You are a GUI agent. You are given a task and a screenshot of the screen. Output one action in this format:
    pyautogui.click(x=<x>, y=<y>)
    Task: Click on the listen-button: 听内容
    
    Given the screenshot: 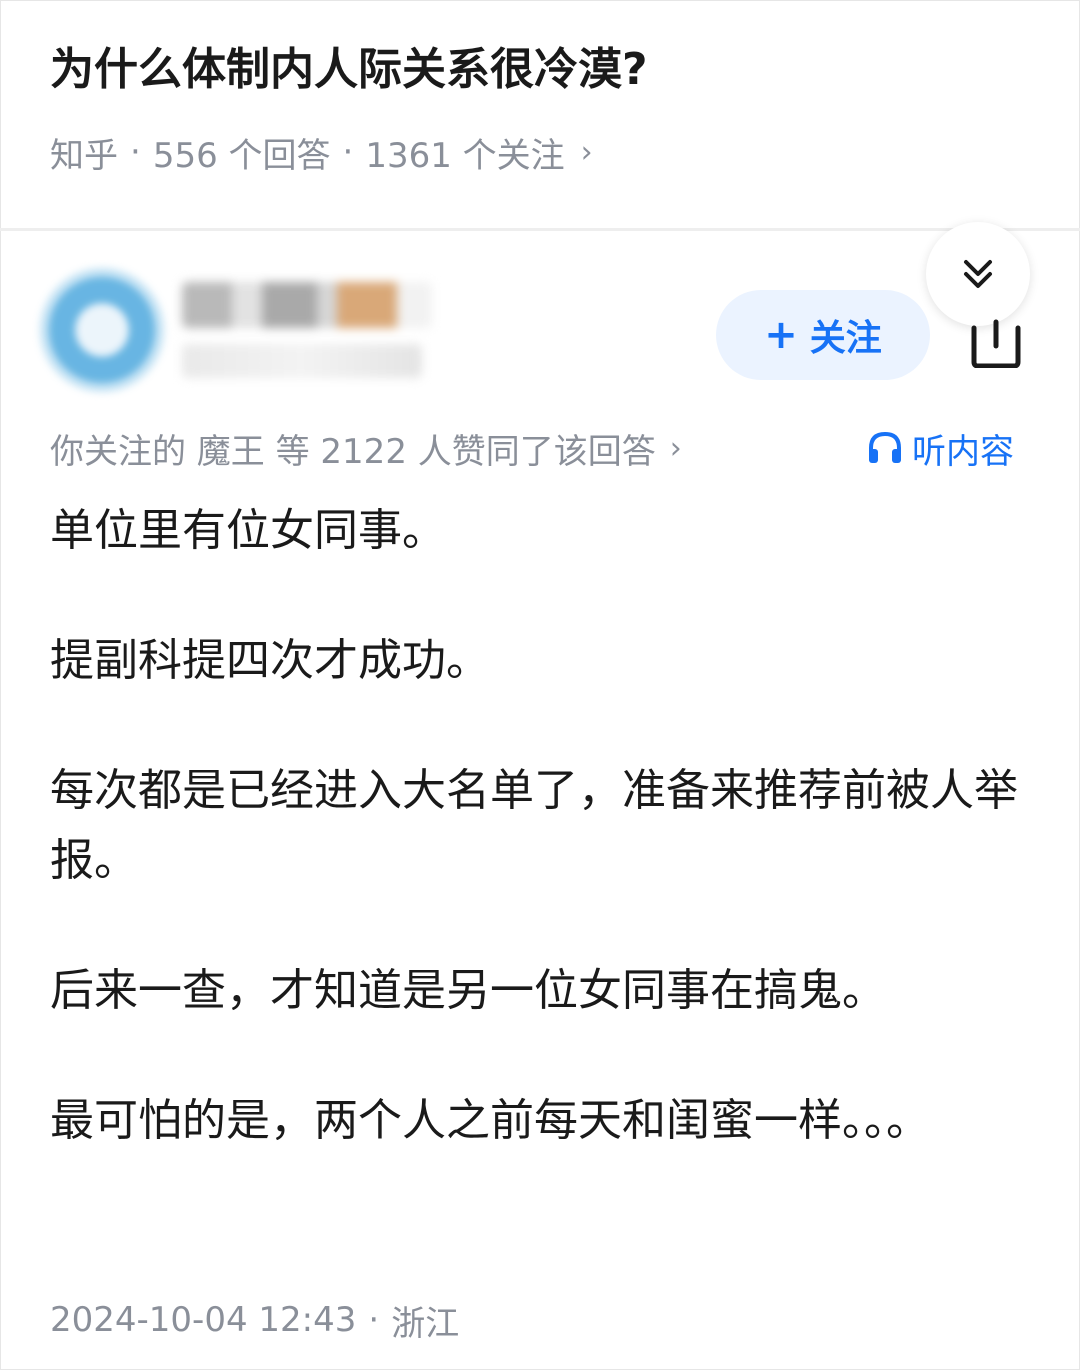 What is the action you would take?
    pyautogui.click(x=940, y=448)
    